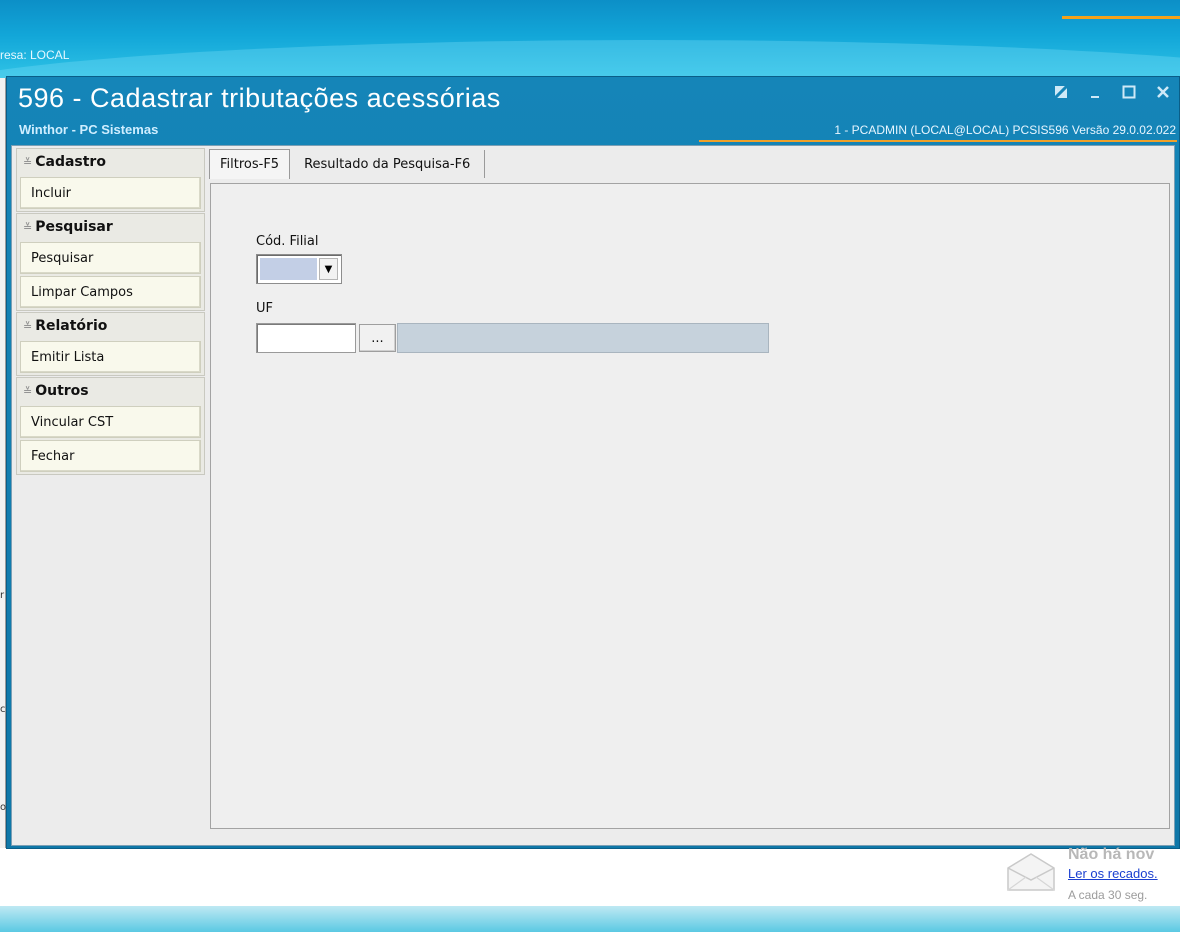 The image size is (1180, 932). I want to click on restore-icon, so click(1061, 93).